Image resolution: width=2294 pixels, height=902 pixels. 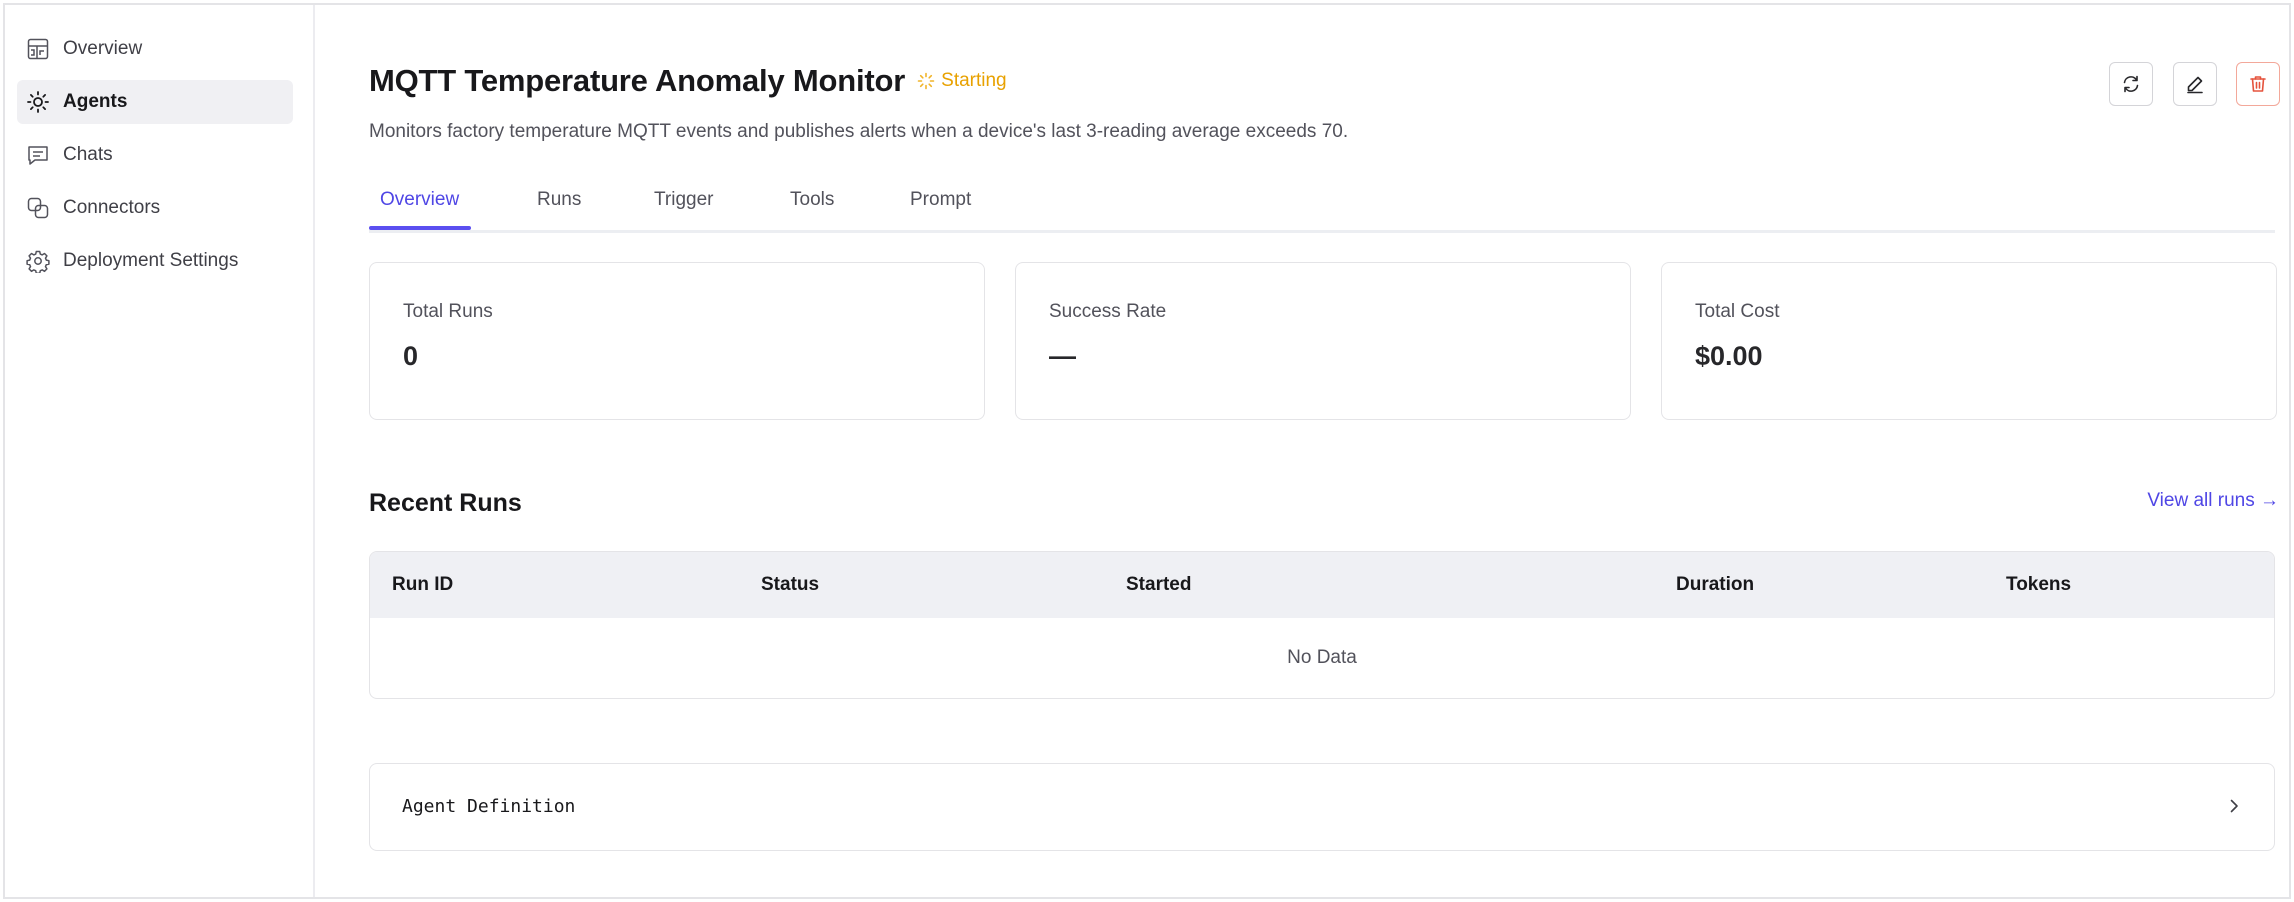 What do you see at coordinates (155, 155) in the screenshot?
I see `sidebar-item-chats: Chats` at bounding box center [155, 155].